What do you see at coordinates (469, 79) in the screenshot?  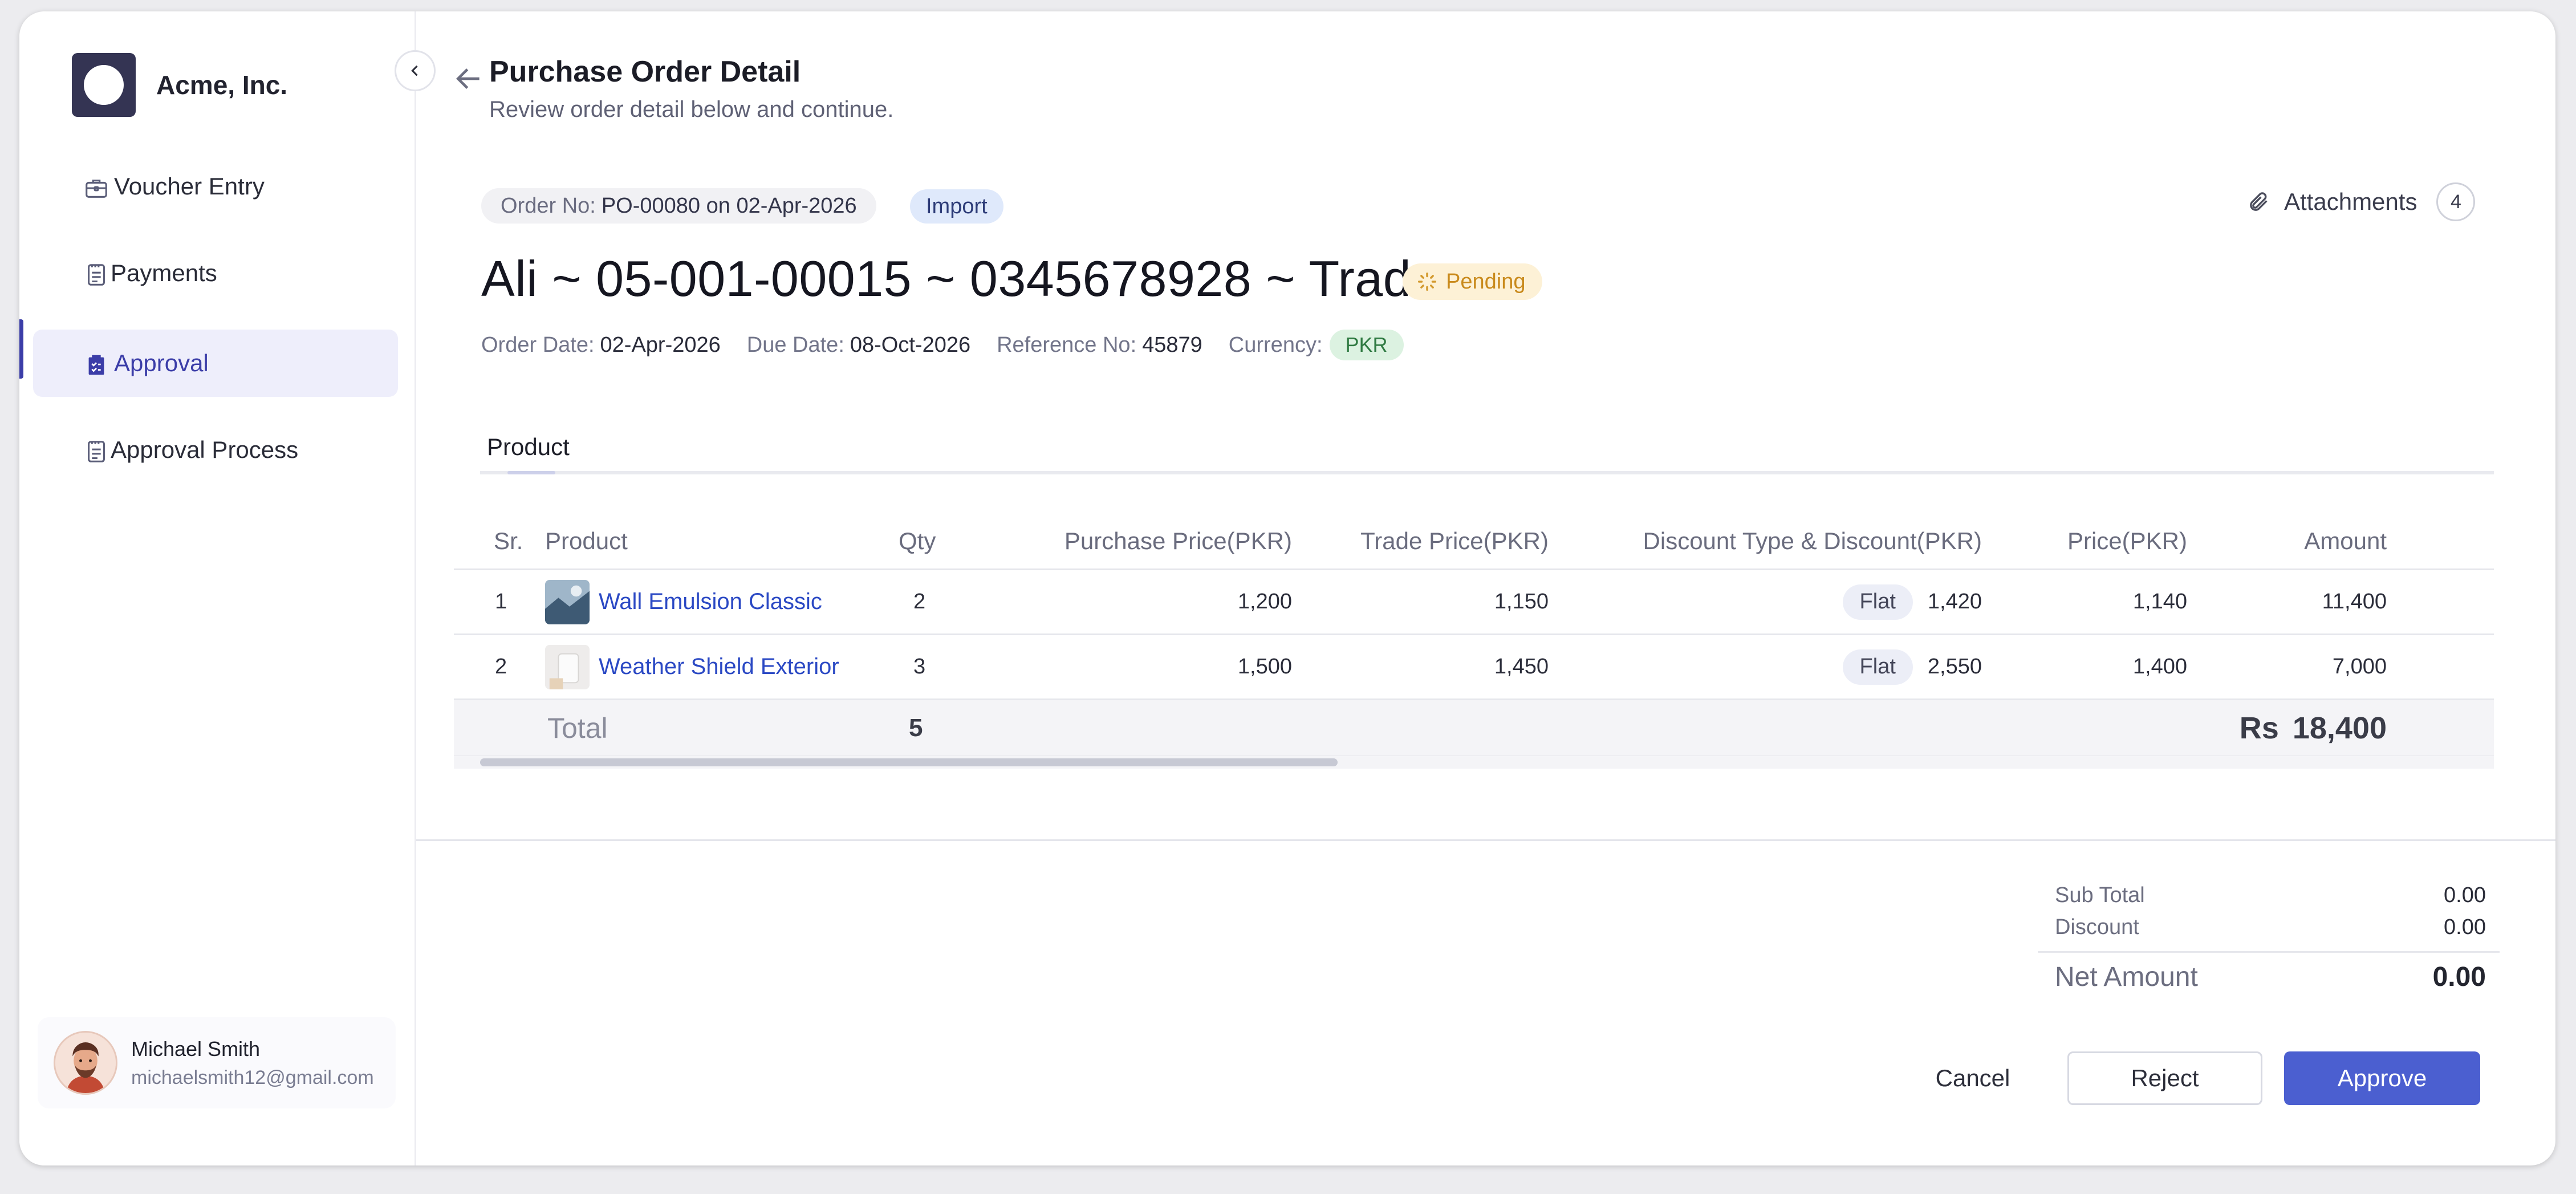 I see `back-arrow-icon` at bounding box center [469, 79].